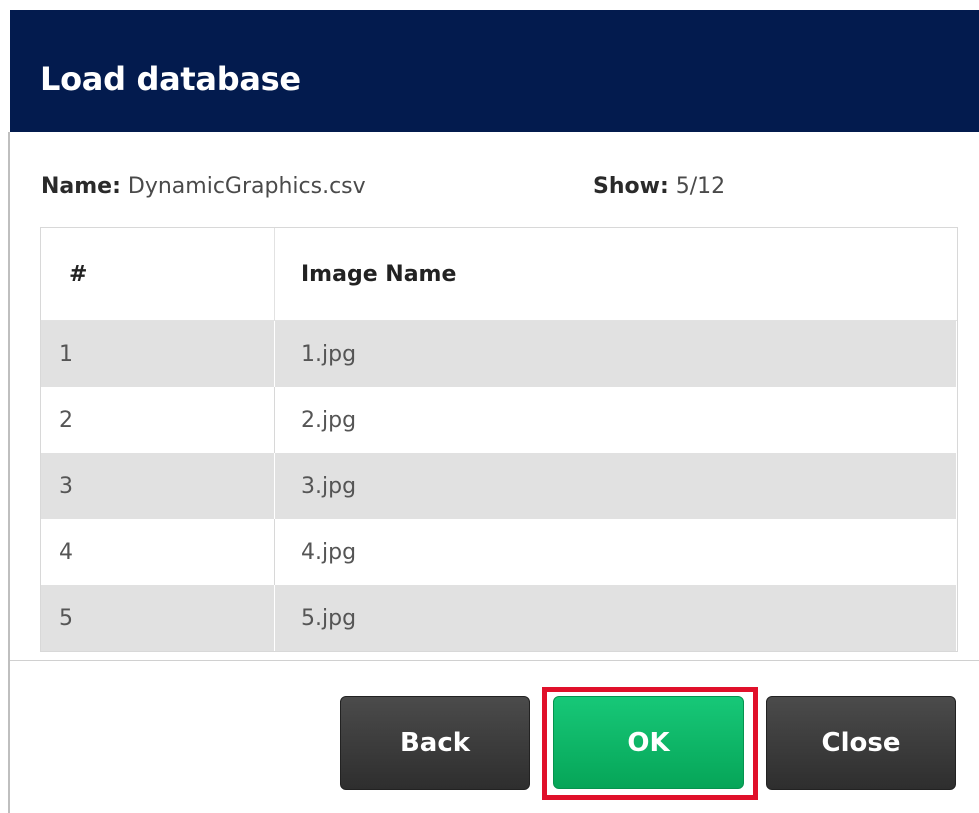  Describe the element at coordinates (158, 353) in the screenshot. I see `row-number: 1` at that location.